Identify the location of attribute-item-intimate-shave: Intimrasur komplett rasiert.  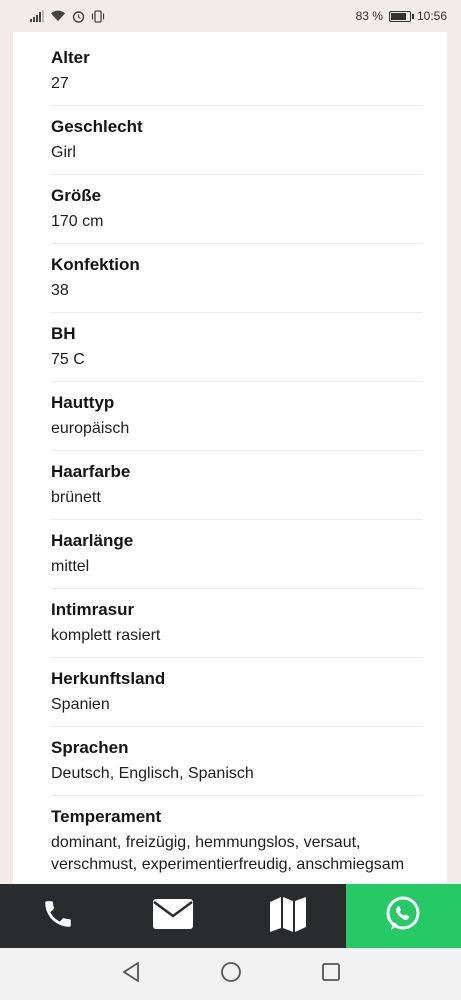
(237, 628).